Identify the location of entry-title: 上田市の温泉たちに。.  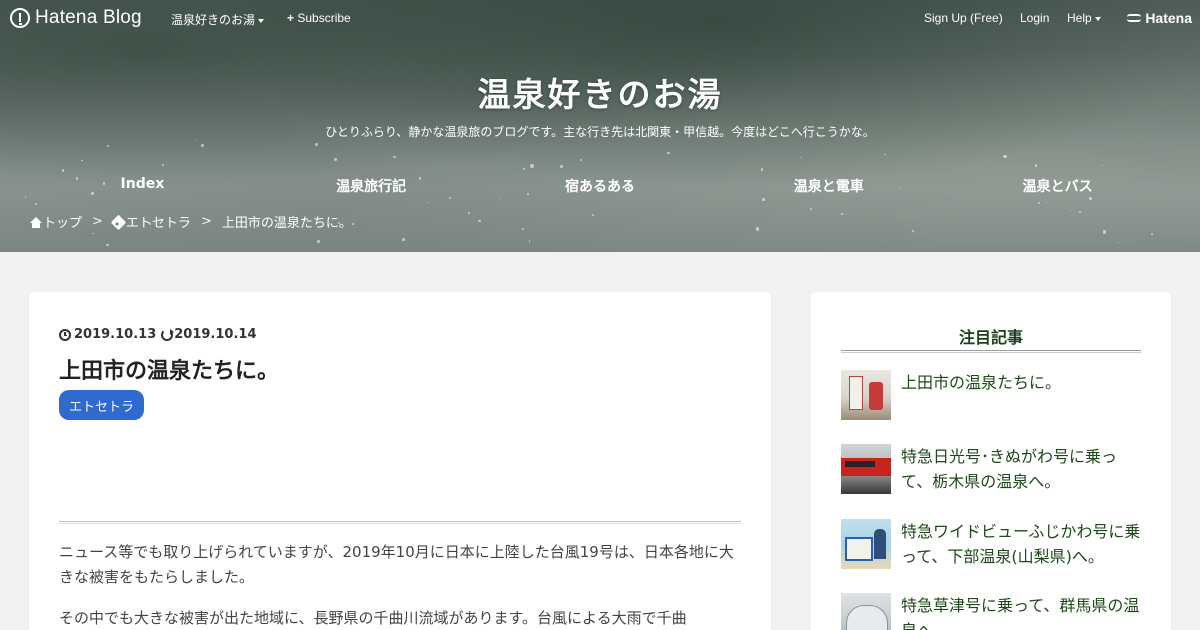
(169, 369).